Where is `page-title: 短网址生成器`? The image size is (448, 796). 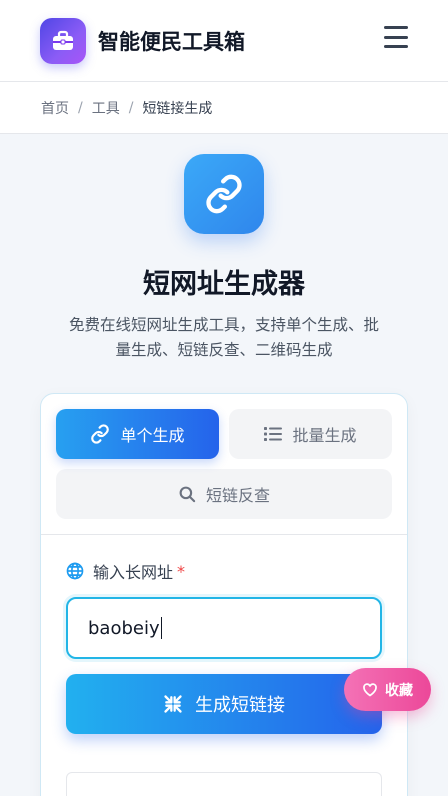 page-title: 短网址生成器 is located at coordinates (224, 284).